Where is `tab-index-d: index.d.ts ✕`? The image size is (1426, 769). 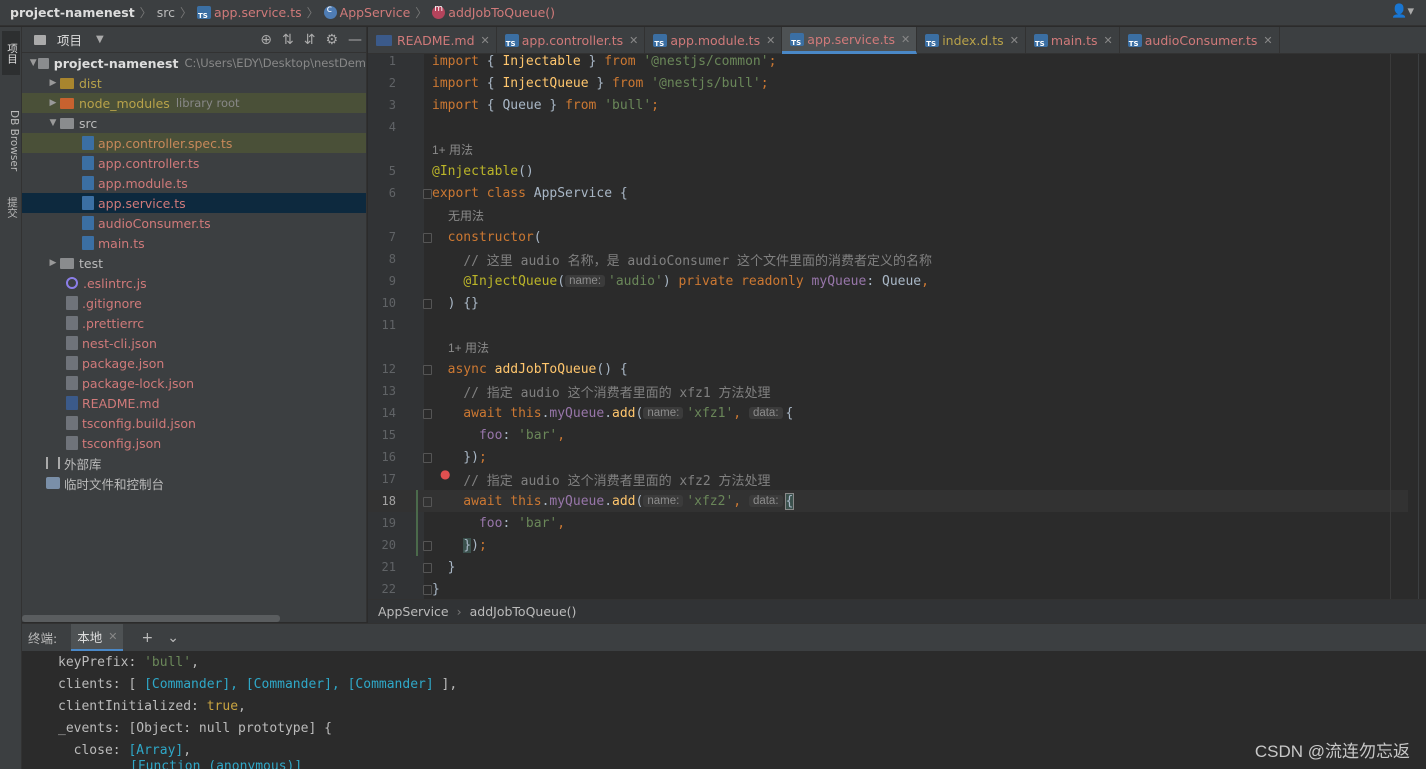 tab-index-d: index.d.ts ✕ is located at coordinates (971, 40).